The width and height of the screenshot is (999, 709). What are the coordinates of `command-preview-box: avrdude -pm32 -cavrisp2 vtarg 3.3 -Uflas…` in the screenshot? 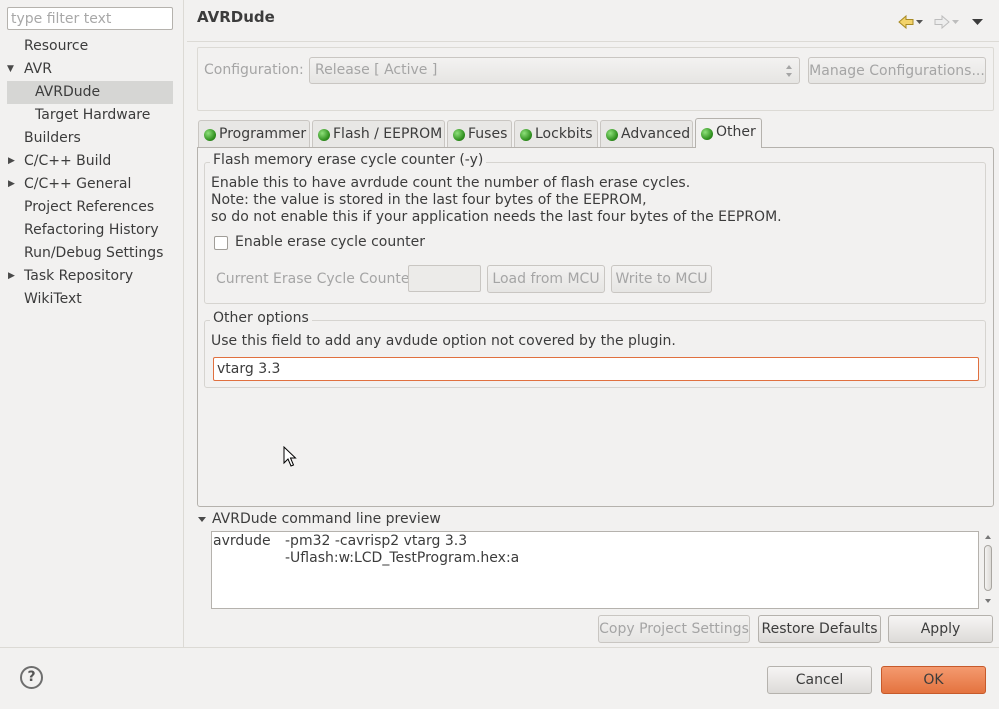 It's located at (595, 570).